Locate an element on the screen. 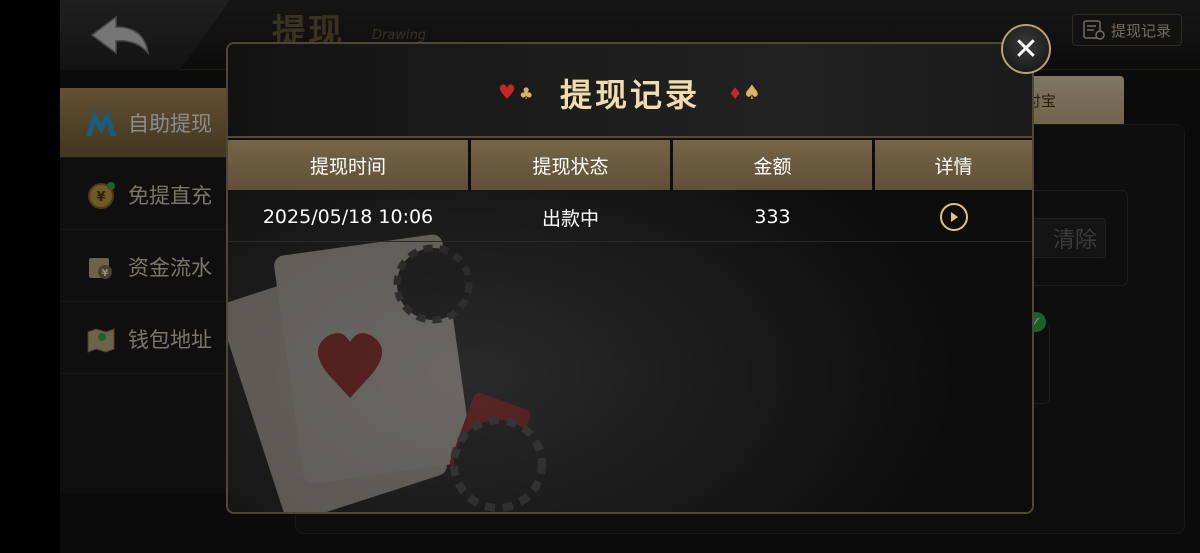 Image resolution: width=1200 pixels, height=553 pixels. table-row: 2025/05/18 10:06 出款中 333 is located at coordinates (630, 217).